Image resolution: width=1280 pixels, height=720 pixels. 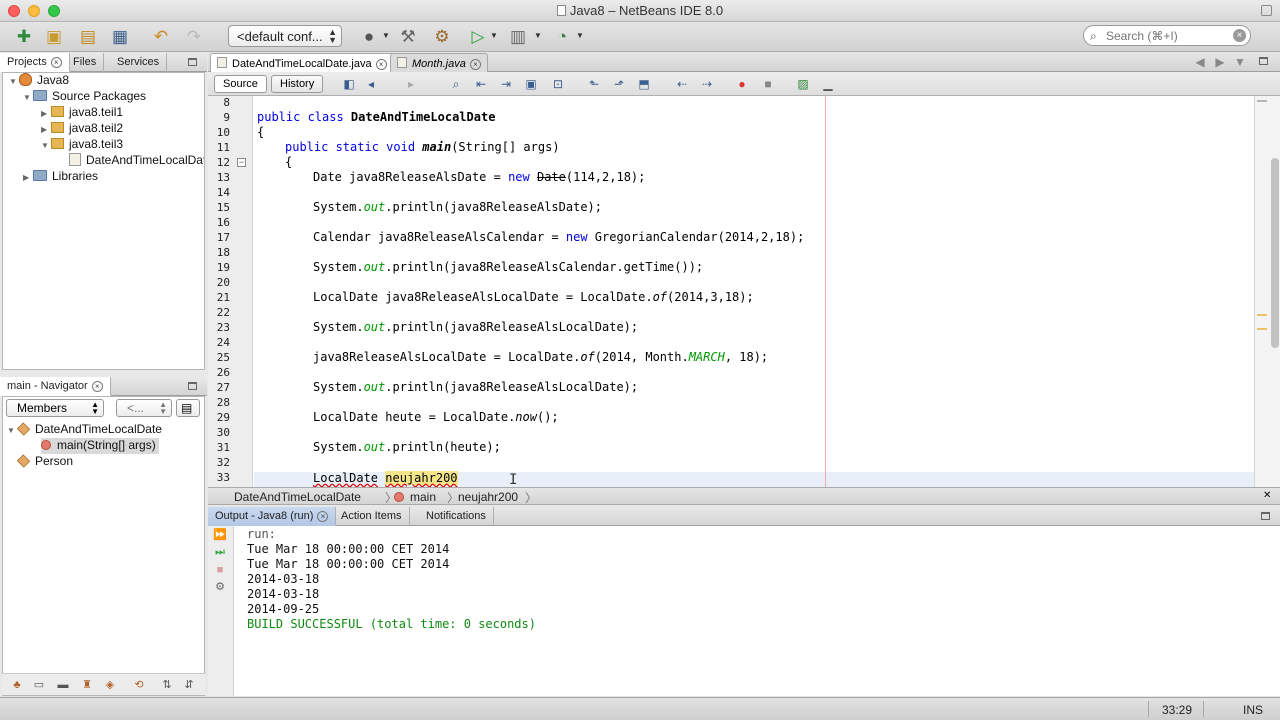 What do you see at coordinates (1239, 35) in the screenshot?
I see `clear-search-icon: ×` at bounding box center [1239, 35].